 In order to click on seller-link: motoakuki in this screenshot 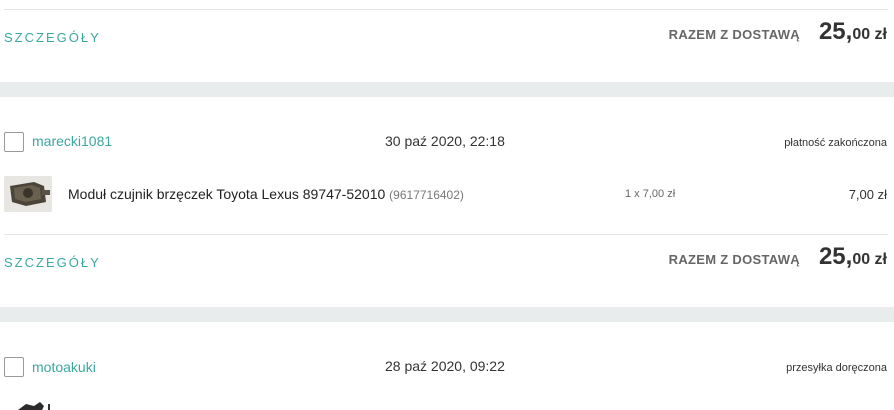, I will do `click(64, 367)`.